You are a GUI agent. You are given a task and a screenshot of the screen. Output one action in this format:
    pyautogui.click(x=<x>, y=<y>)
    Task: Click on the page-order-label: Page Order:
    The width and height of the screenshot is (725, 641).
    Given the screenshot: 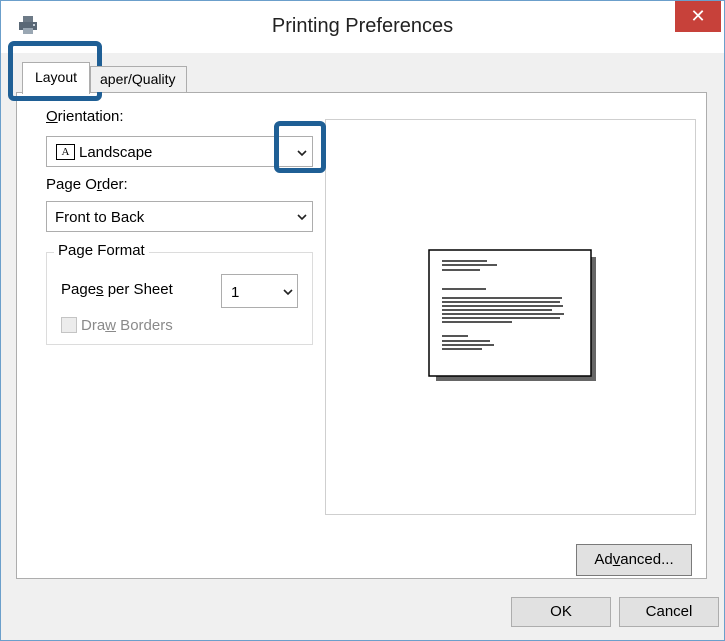 What is the action you would take?
    pyautogui.click(x=87, y=184)
    